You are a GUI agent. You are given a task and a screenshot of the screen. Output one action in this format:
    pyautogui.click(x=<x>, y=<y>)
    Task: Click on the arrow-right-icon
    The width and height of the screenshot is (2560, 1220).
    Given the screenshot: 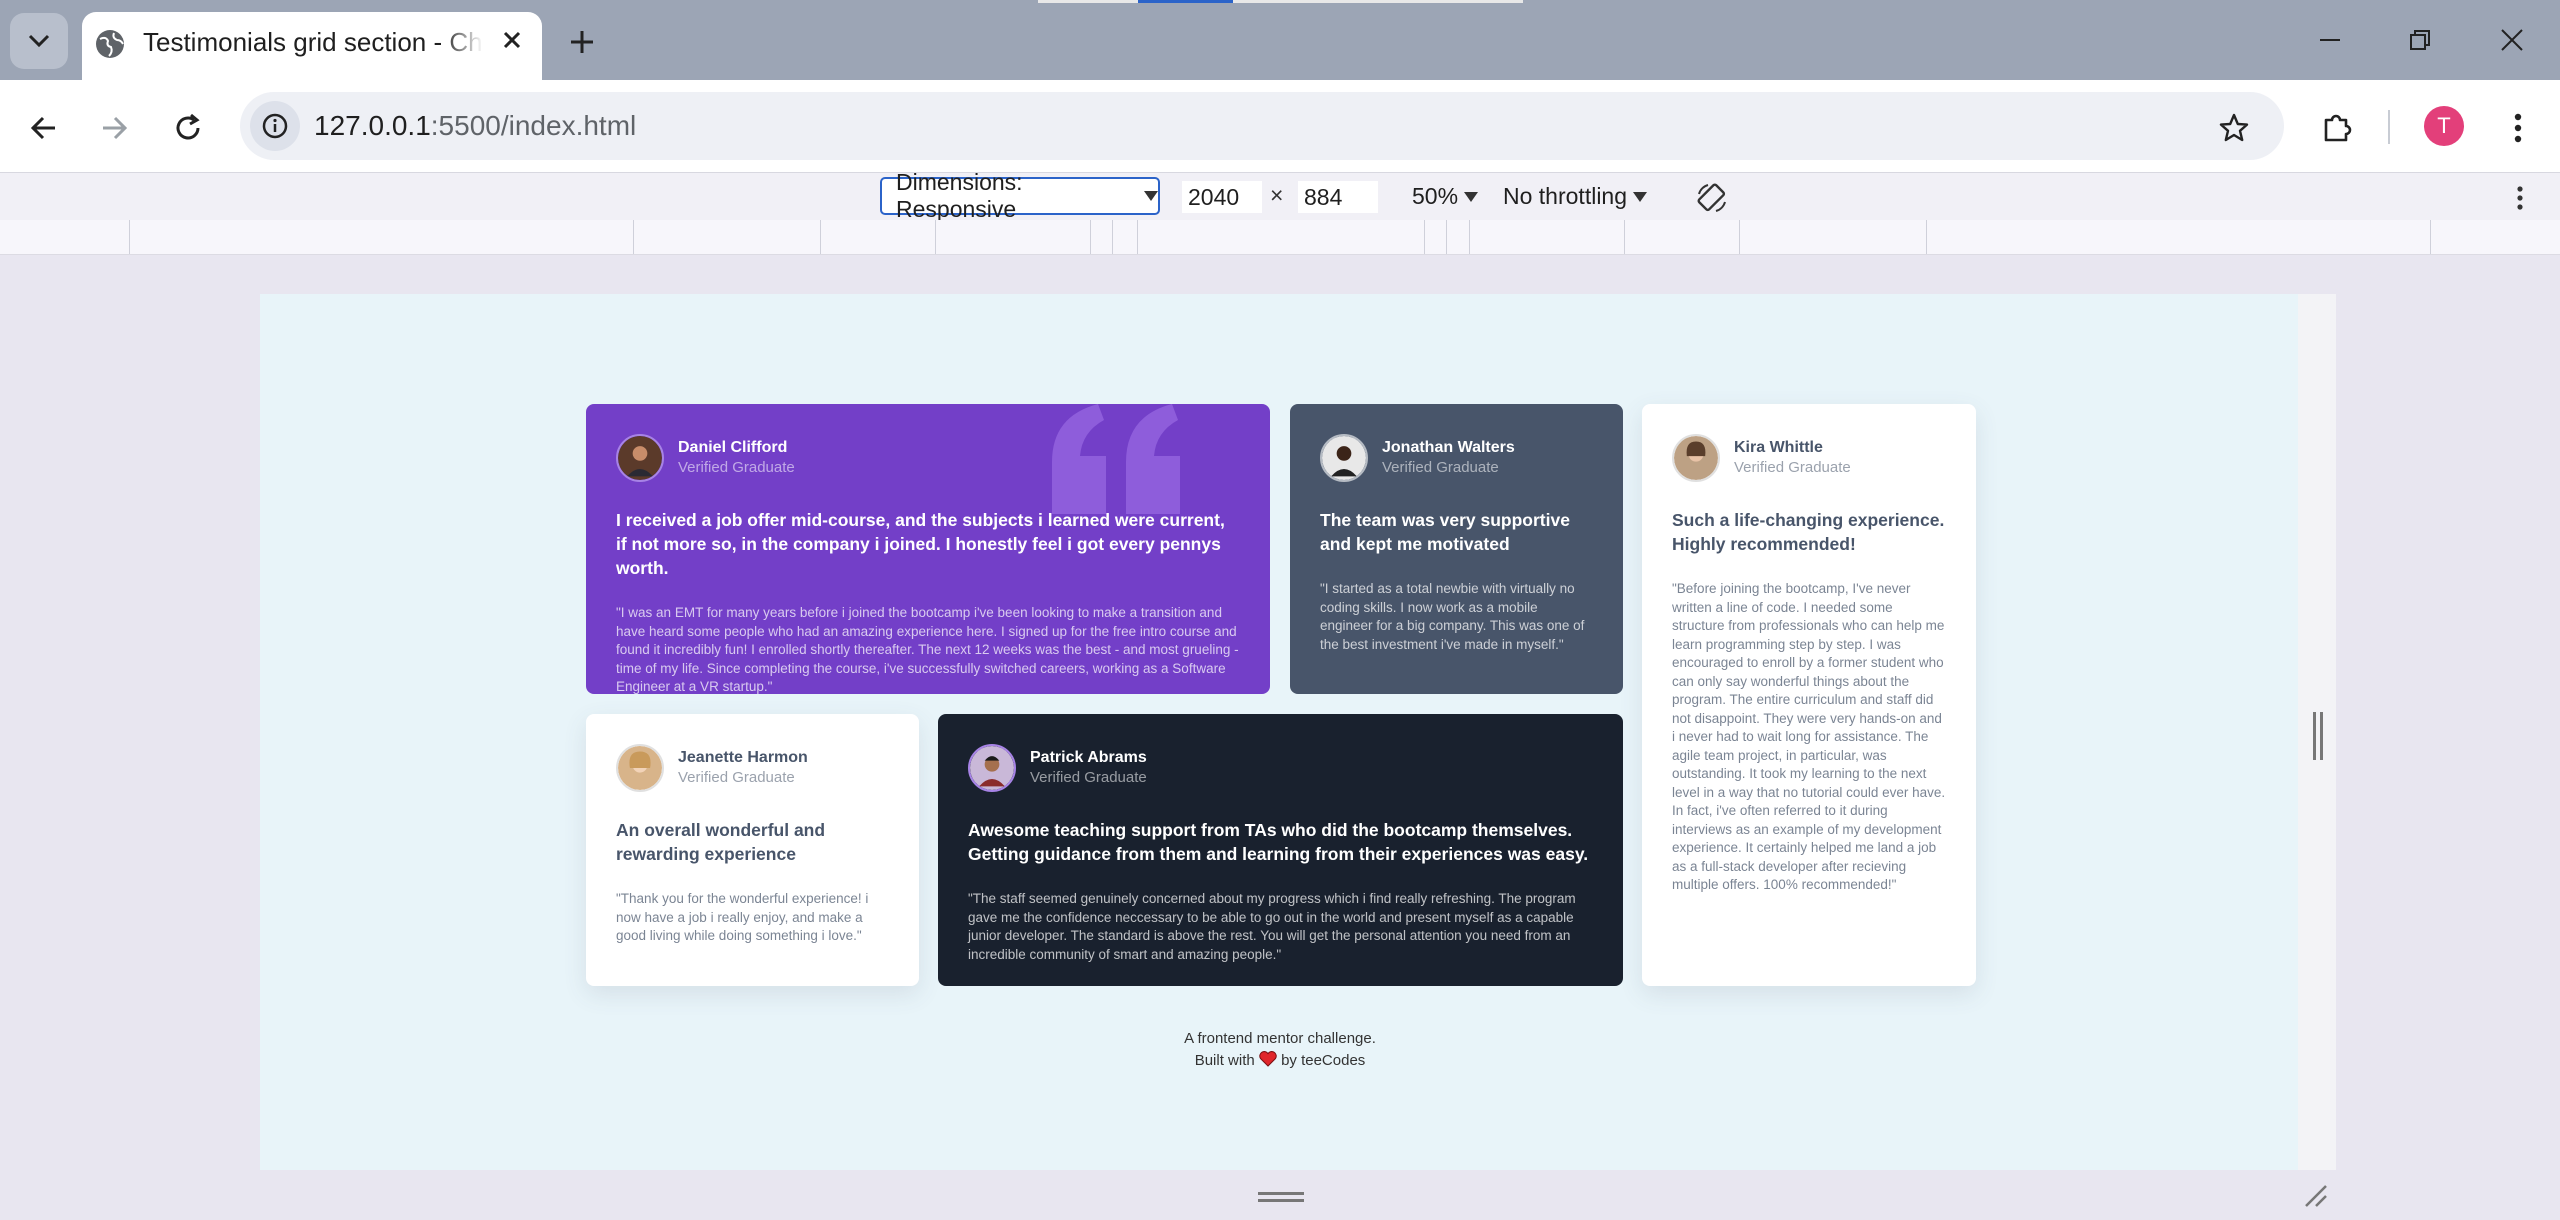 What is the action you would take?
    pyautogui.click(x=115, y=128)
    